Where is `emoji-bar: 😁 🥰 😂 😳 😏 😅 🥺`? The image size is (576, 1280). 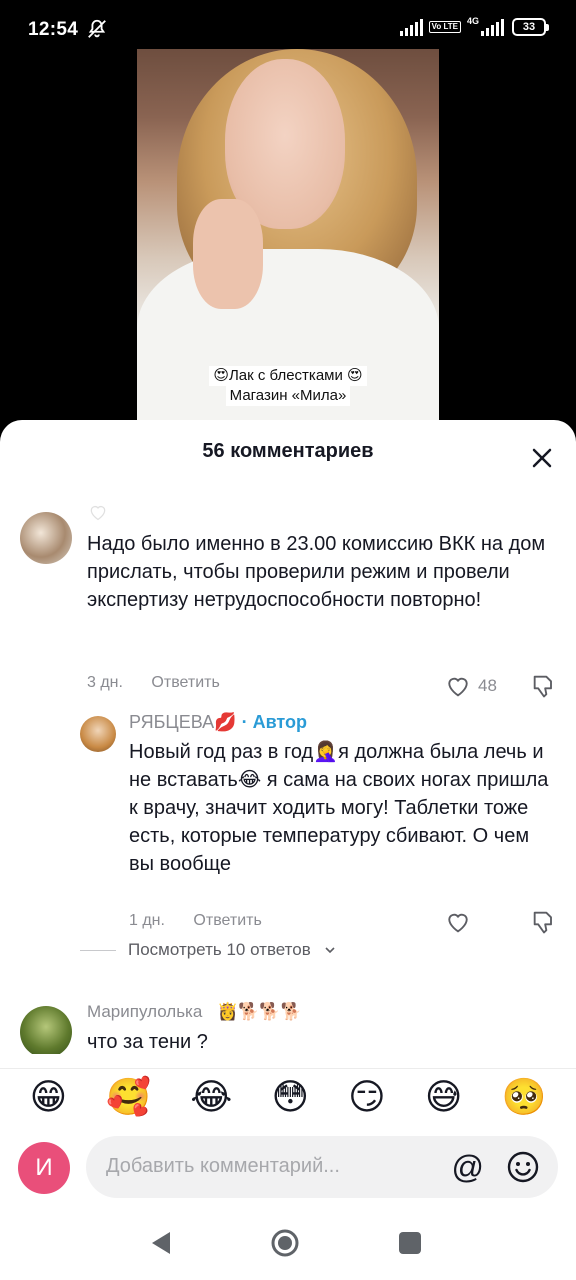 emoji-bar: 😁 🥰 😂 😳 😏 😅 🥺 is located at coordinates (288, 1096).